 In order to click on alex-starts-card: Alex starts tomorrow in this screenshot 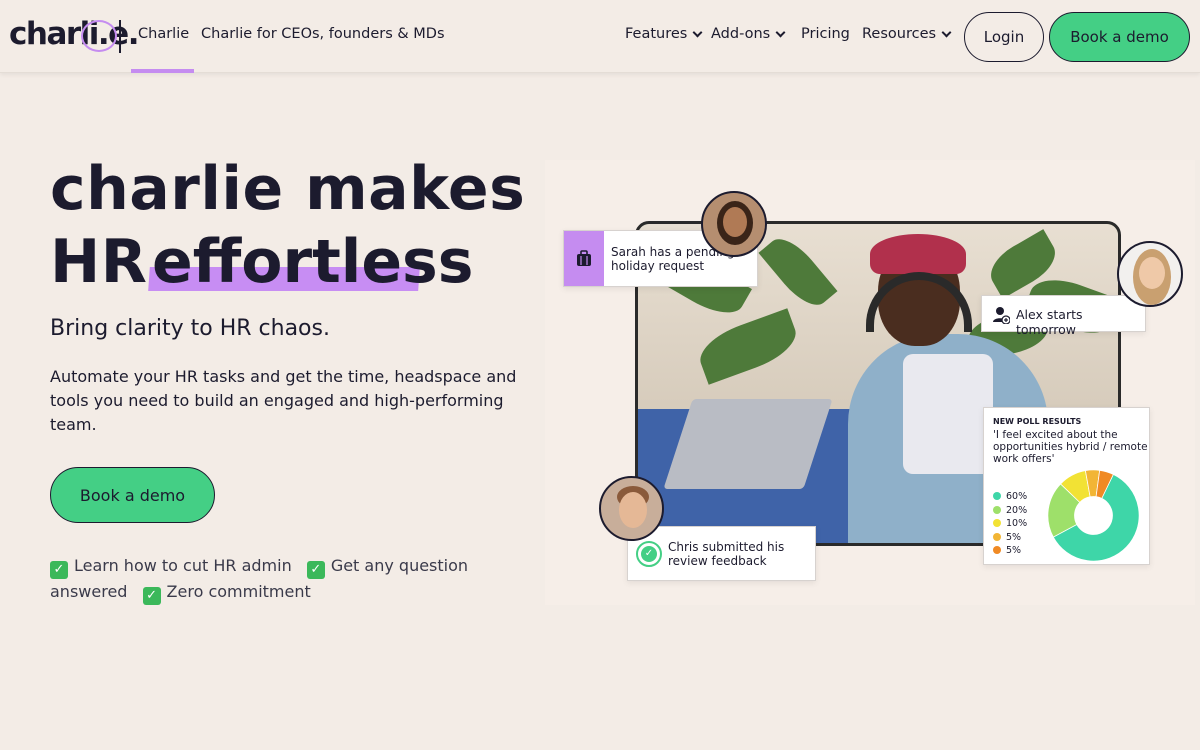, I will do `click(1063, 316)`.